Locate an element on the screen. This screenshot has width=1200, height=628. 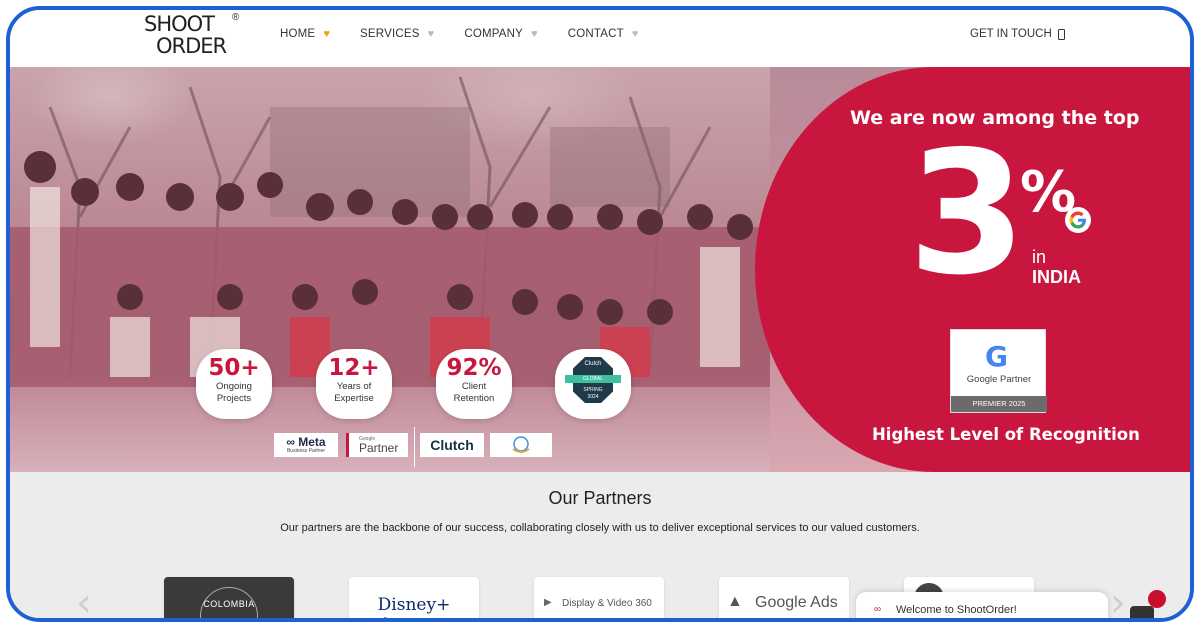
rank-number: 3 is located at coordinates (967, 214).